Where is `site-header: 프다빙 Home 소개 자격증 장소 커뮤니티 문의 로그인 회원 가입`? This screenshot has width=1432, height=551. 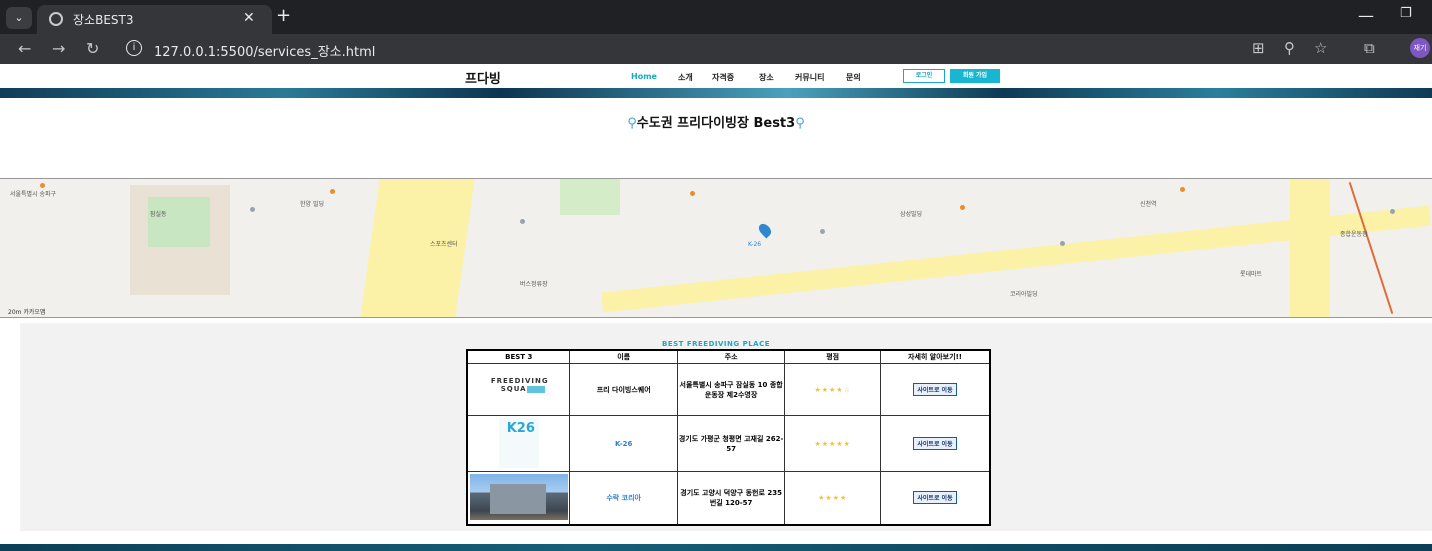
site-header: 프다빙 Home 소개 자격증 장소 커뮤니티 문의 로그인 회원 가입 is located at coordinates (716, 76).